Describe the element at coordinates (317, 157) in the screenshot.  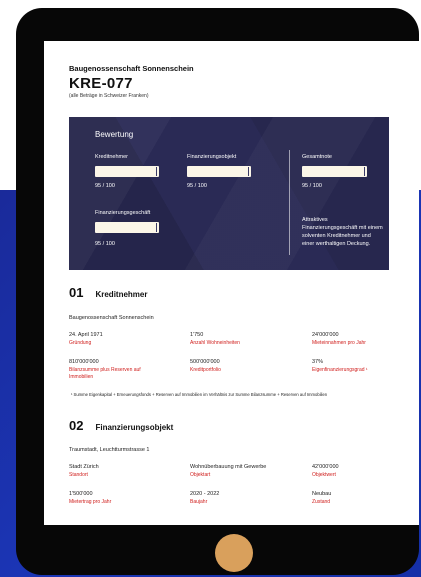
I see `rating-label-gesamtnote: Gesamtnote` at that location.